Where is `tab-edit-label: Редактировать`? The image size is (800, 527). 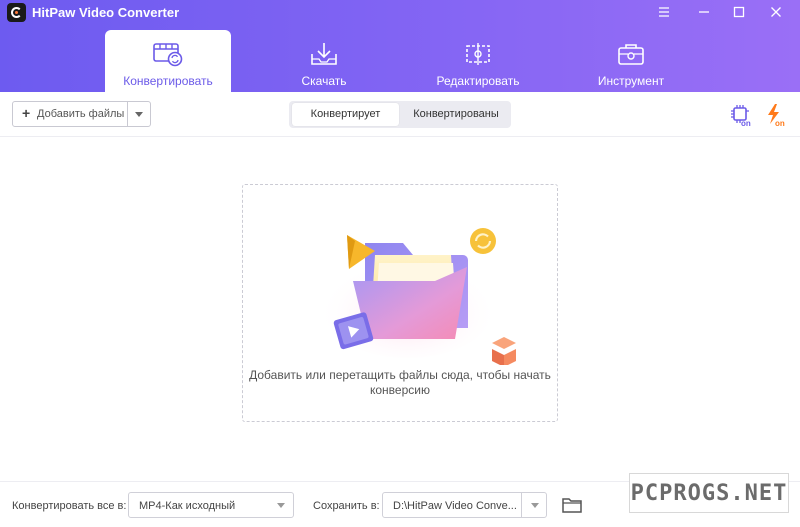
tab-edit-label: Редактировать is located at coordinates (478, 81).